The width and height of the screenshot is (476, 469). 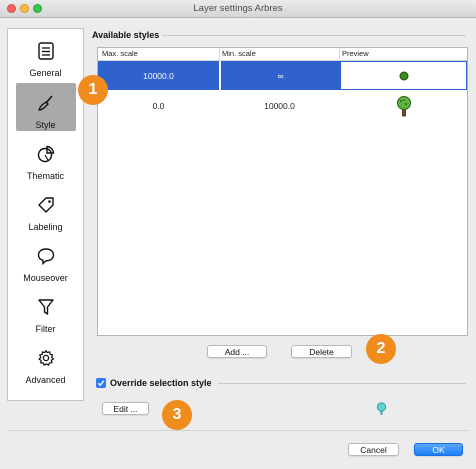 What do you see at coordinates (45, 307) in the screenshot?
I see `funnel-icon` at bounding box center [45, 307].